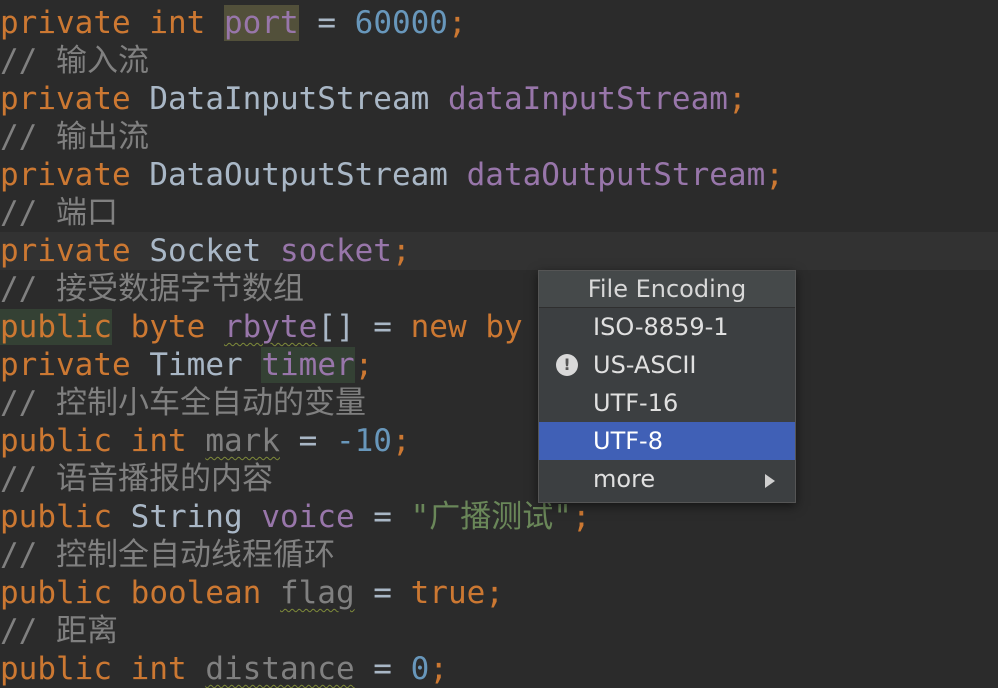 The width and height of the screenshot is (998, 688). I want to click on keyword: boolean, so click(196, 593).